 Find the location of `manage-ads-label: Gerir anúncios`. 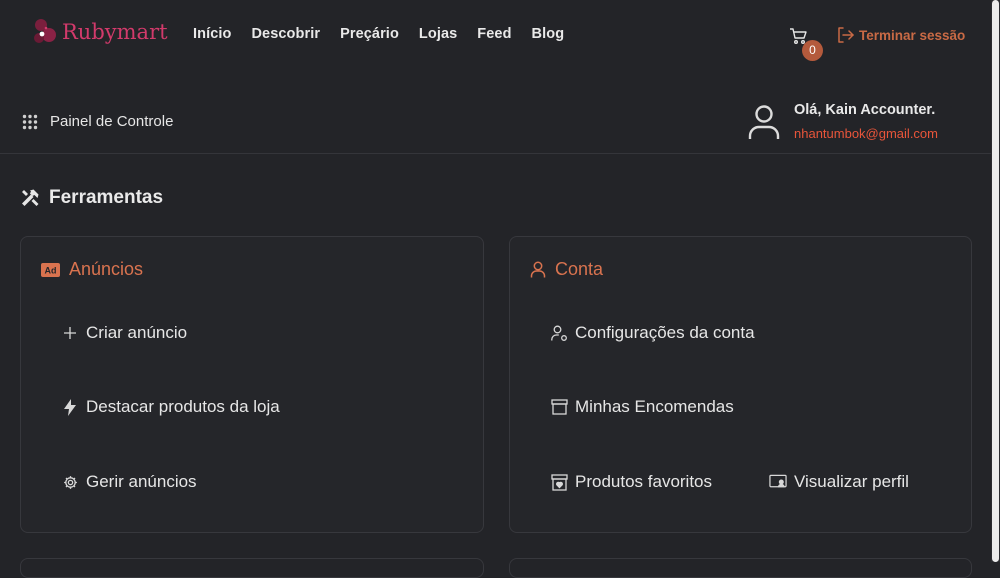

manage-ads-label: Gerir anúncios is located at coordinates (141, 481).